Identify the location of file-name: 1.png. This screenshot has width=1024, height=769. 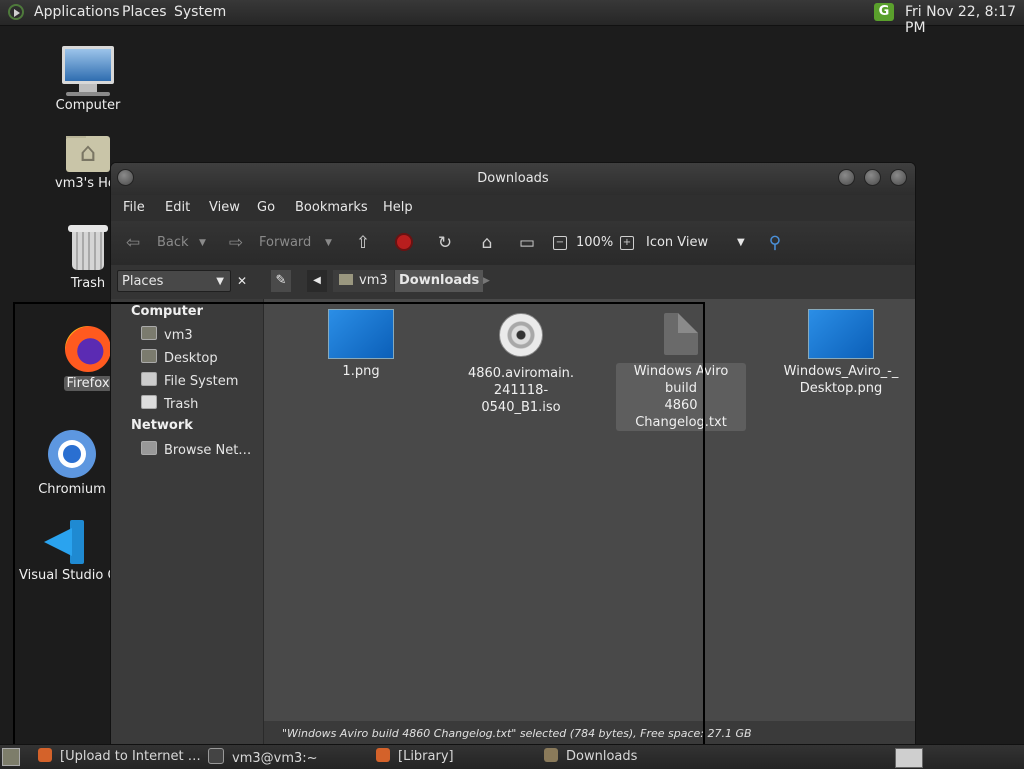
(361, 371).